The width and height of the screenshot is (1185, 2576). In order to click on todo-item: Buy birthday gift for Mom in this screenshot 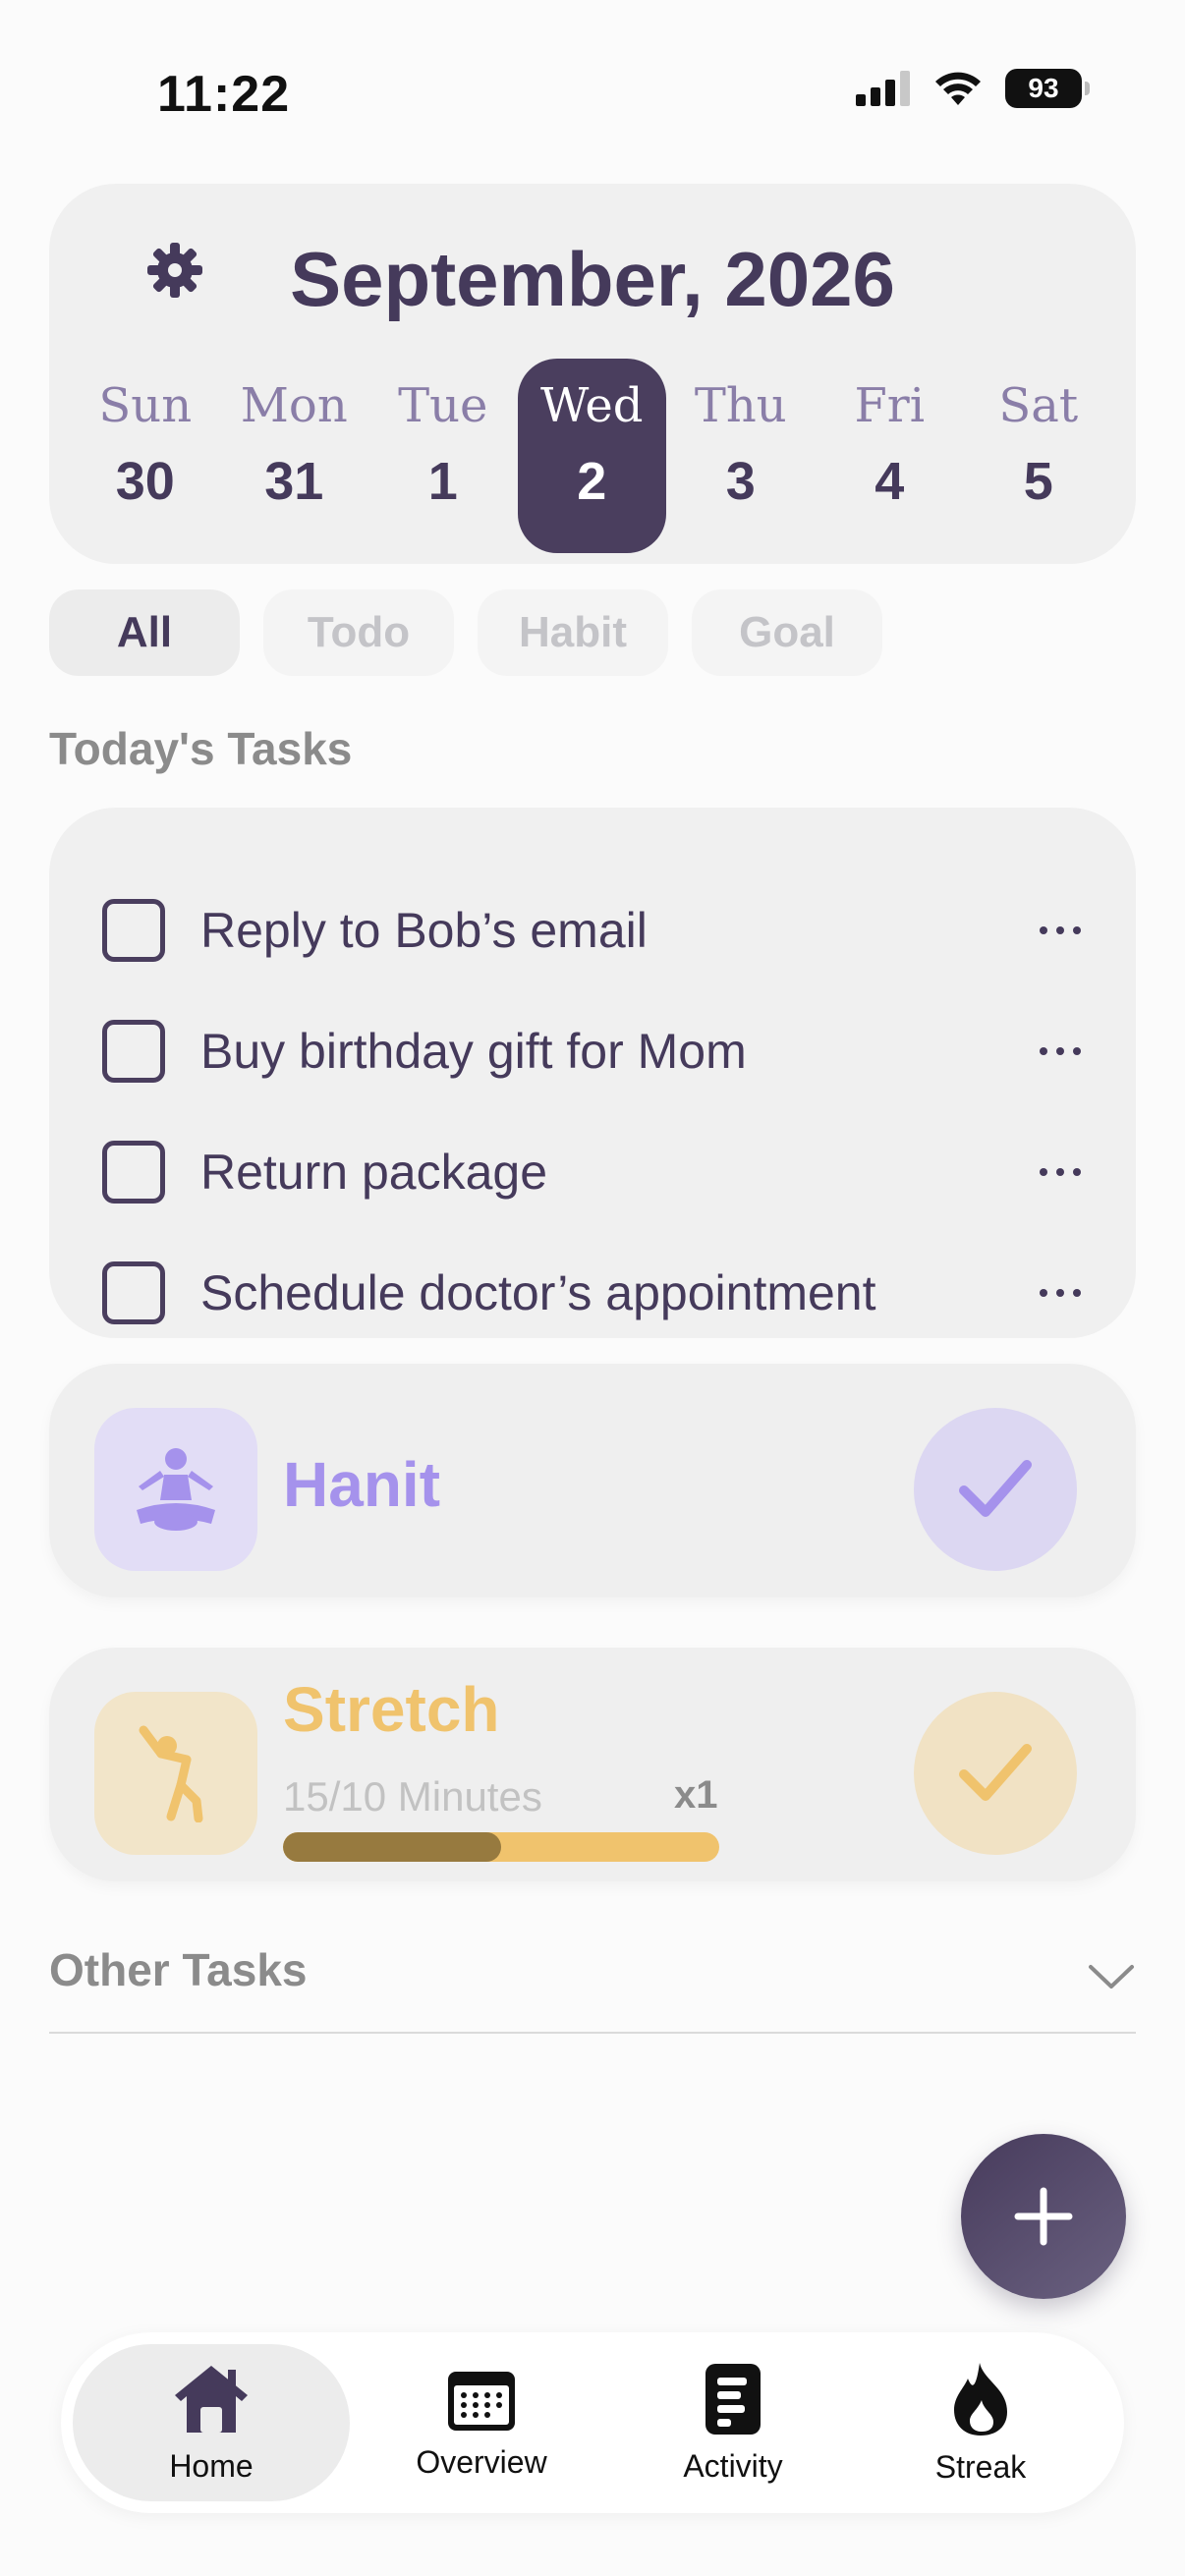, I will do `click(598, 1051)`.